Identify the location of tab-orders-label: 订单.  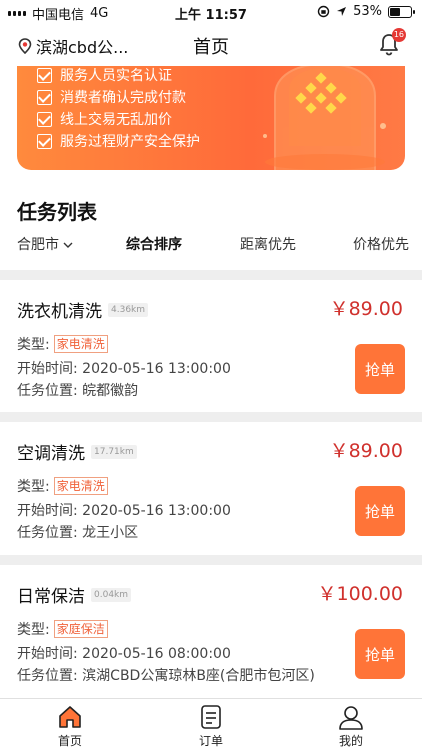
(210, 741).